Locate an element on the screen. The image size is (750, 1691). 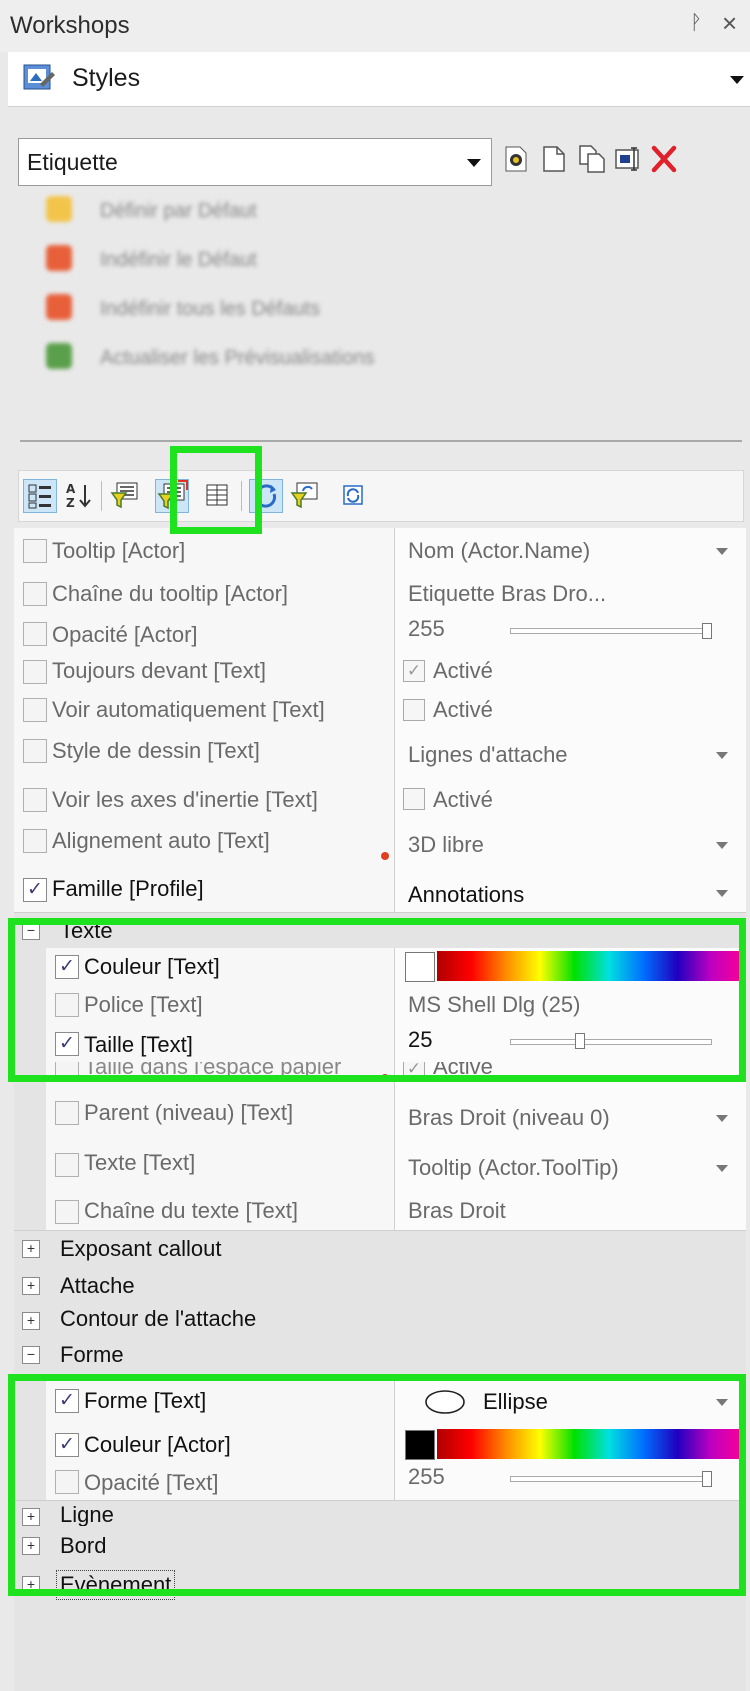
override-checkbox: ✓ is located at coordinates (35, 890).